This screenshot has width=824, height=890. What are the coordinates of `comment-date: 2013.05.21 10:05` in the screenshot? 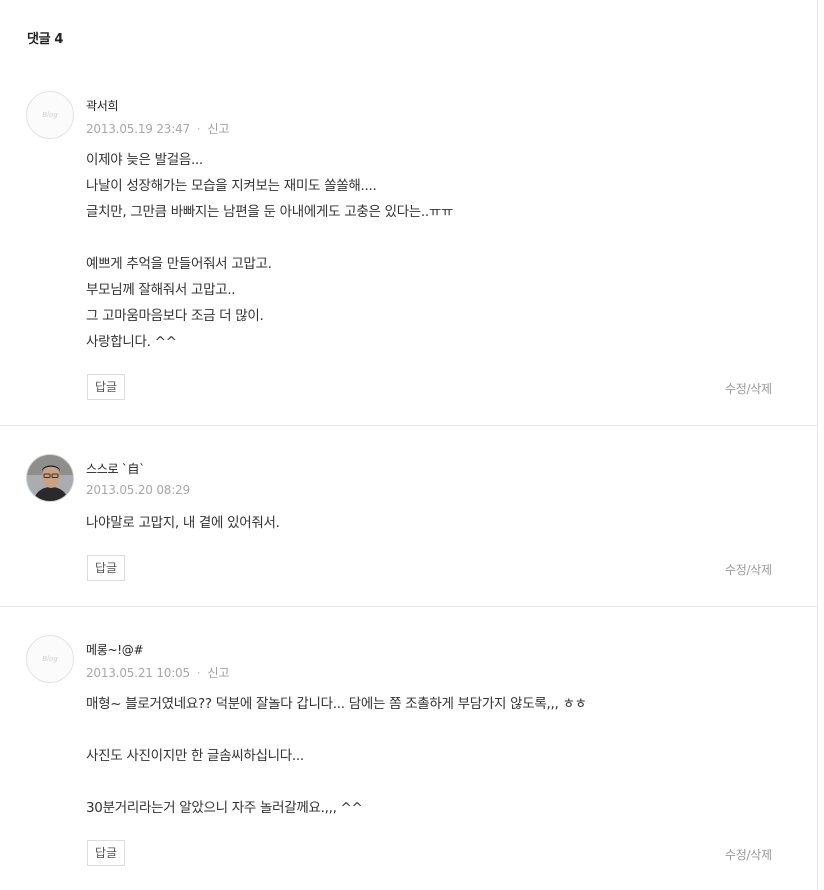 It's located at (138, 673).